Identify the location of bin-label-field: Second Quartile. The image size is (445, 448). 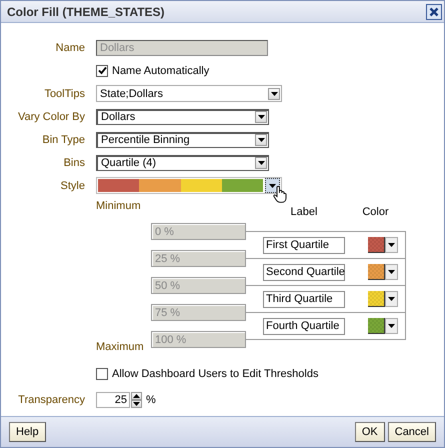
(304, 272).